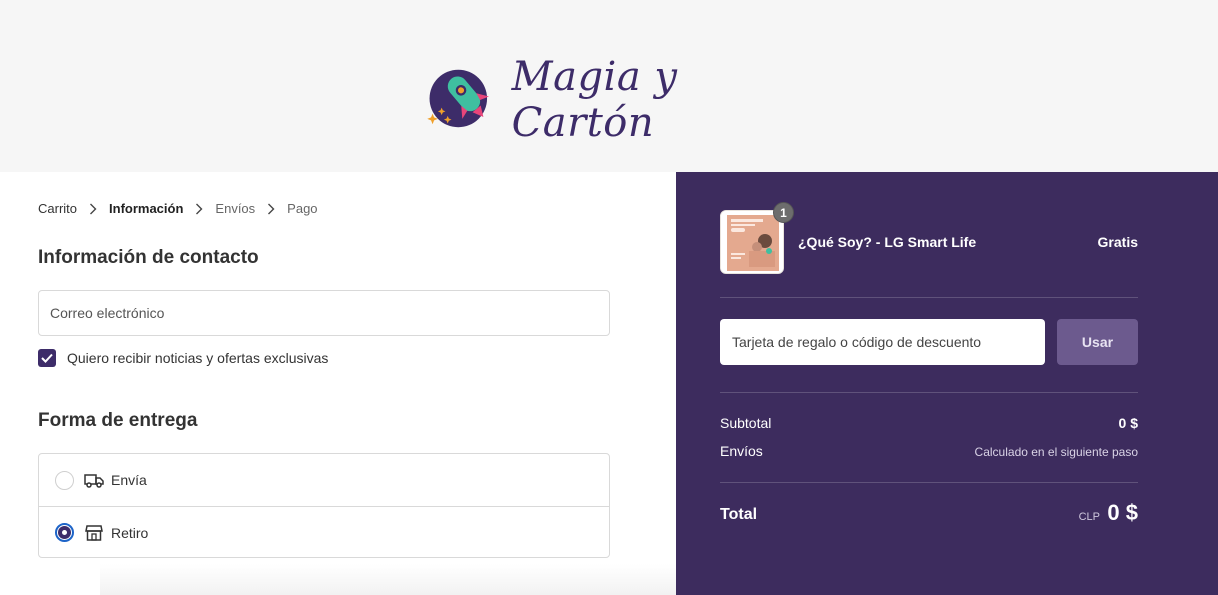 Image resolution: width=1218 pixels, height=595 pixels. What do you see at coordinates (752, 242) in the screenshot?
I see `product-thumbnail` at bounding box center [752, 242].